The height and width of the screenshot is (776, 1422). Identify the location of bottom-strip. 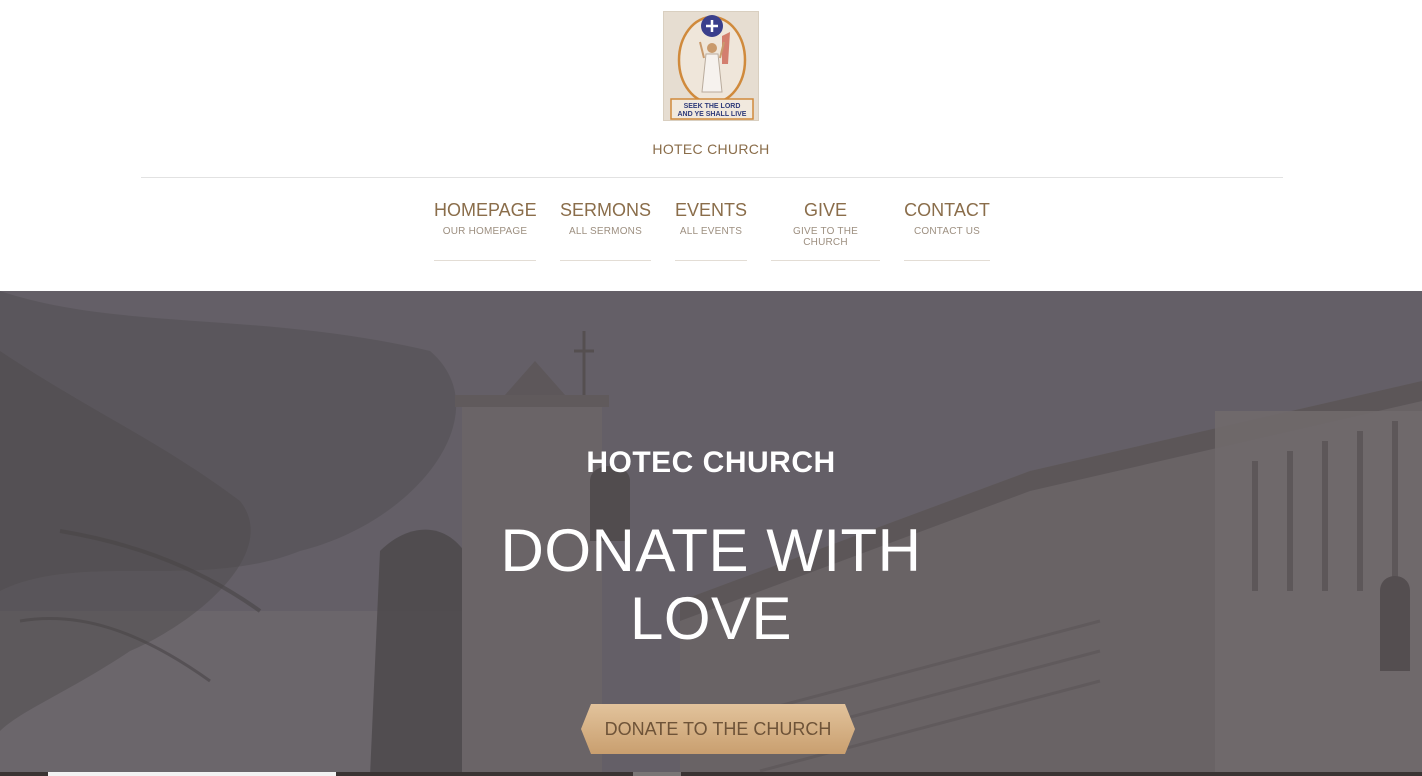
(711, 774).